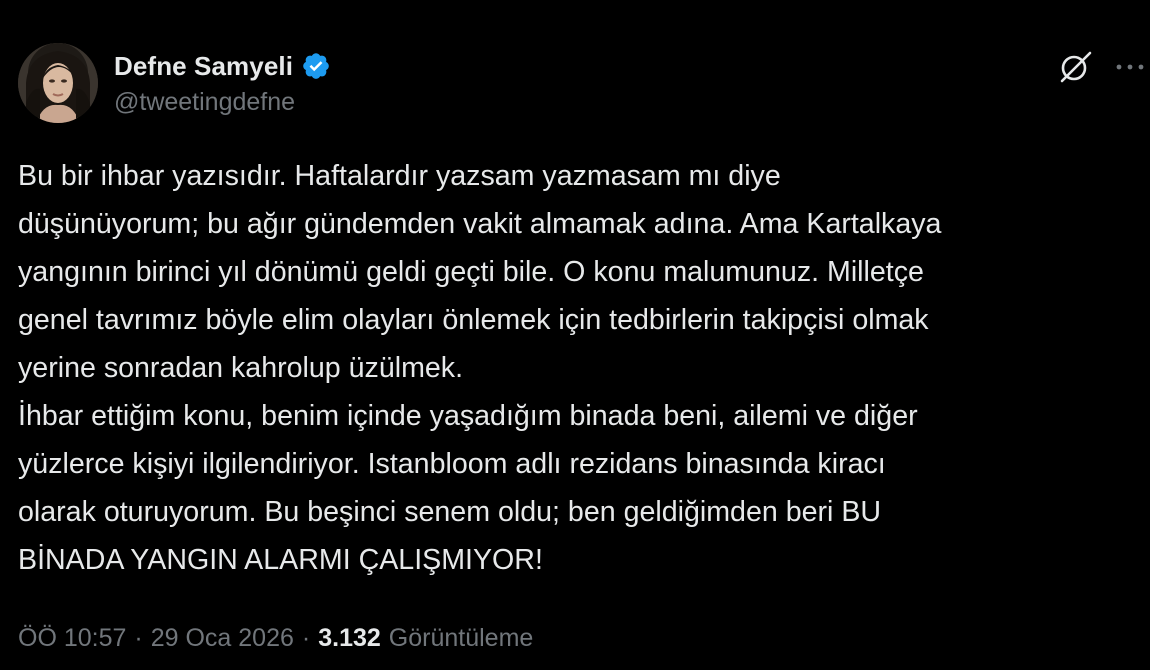 This screenshot has height=670, width=1150. I want to click on tweet-time: ÖÖ 10:57, so click(72, 638).